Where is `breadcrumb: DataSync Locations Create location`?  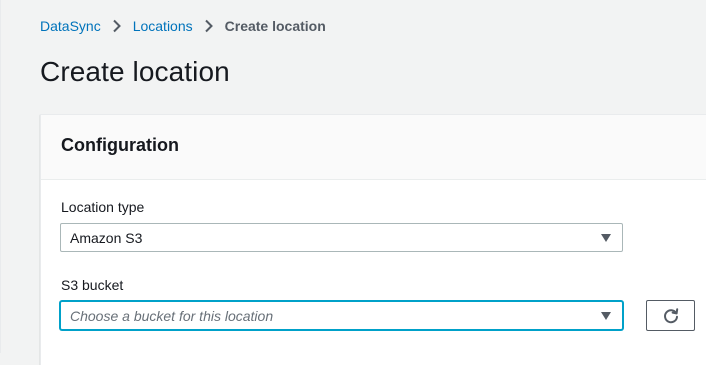 breadcrumb: DataSync Locations Create location is located at coordinates (183, 26).